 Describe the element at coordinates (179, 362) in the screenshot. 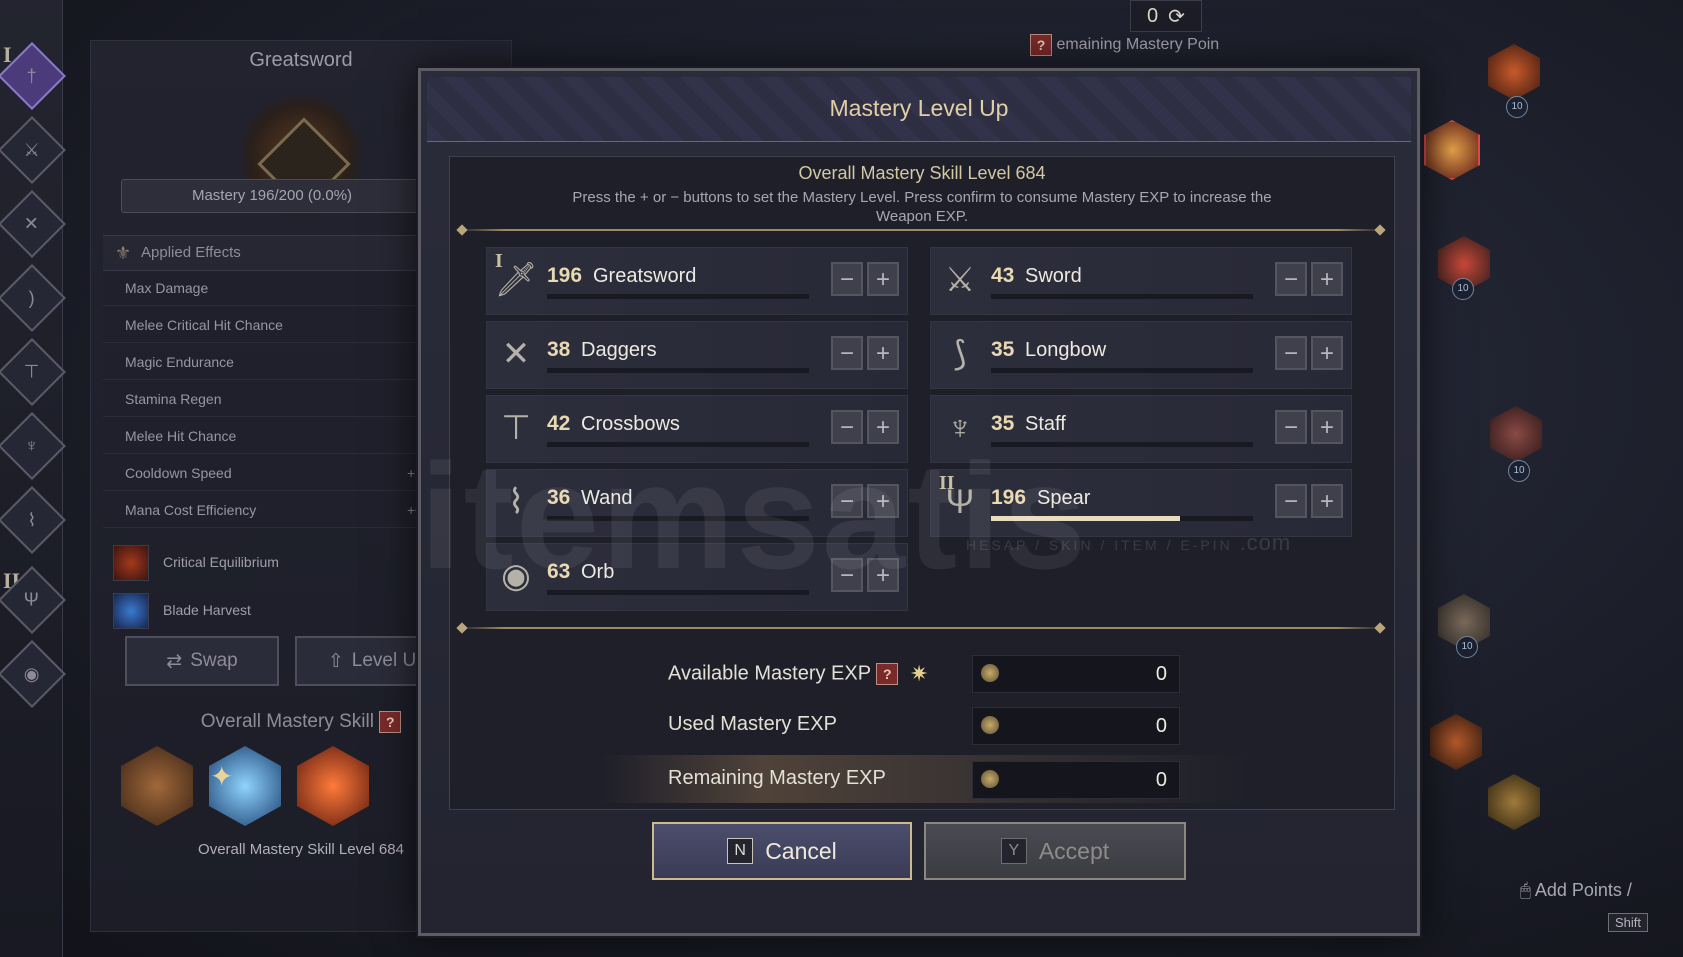

I see `stat-label: Magic Endurance` at that location.